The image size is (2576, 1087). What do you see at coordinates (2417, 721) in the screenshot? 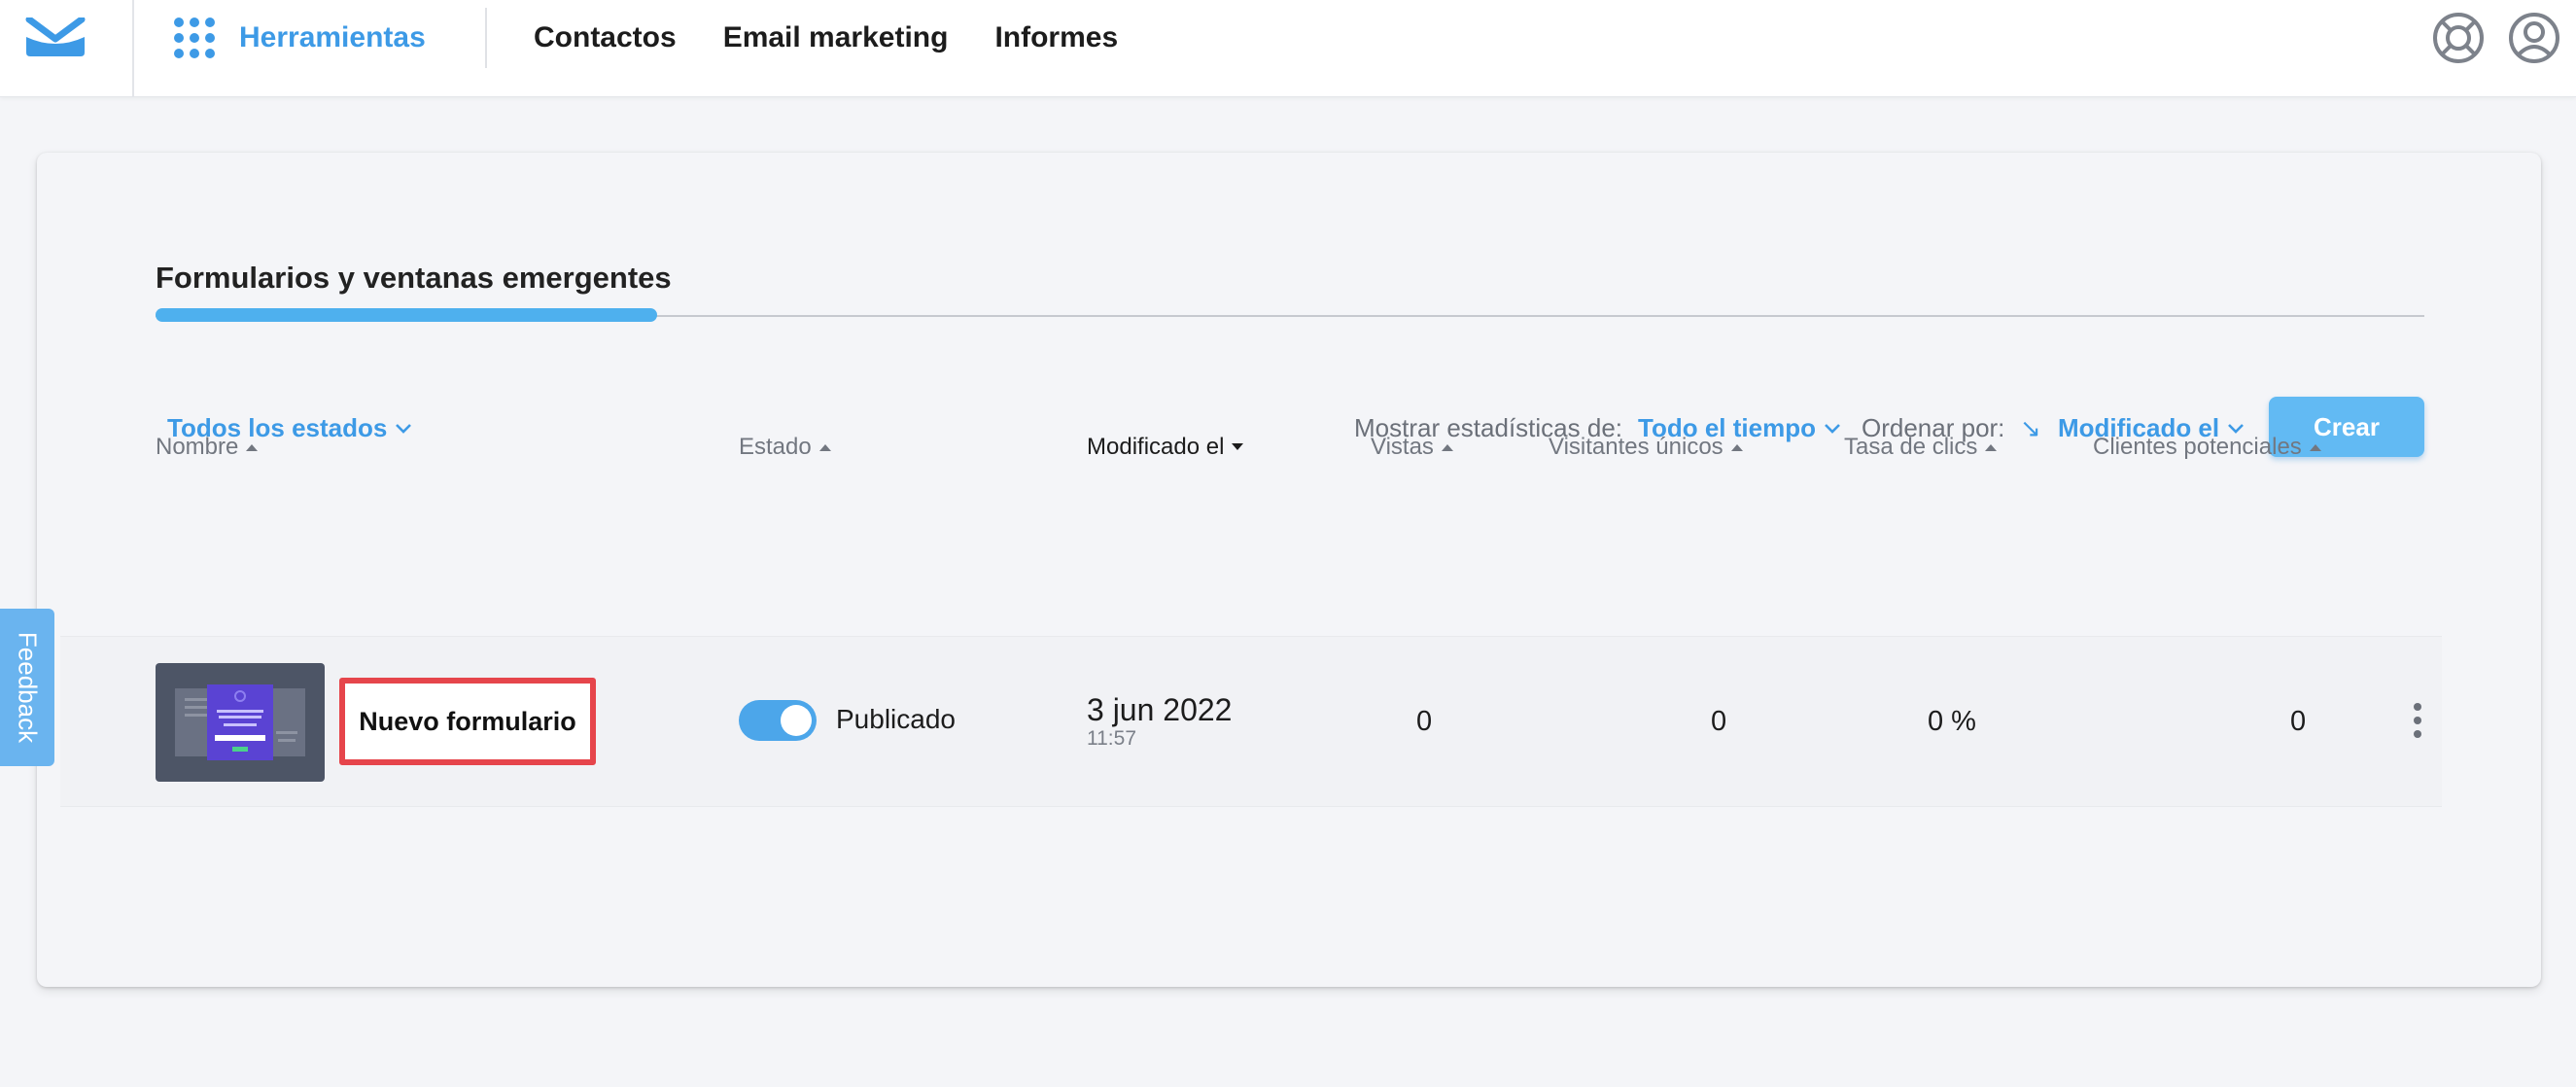
I see `more-options-icon` at bounding box center [2417, 721].